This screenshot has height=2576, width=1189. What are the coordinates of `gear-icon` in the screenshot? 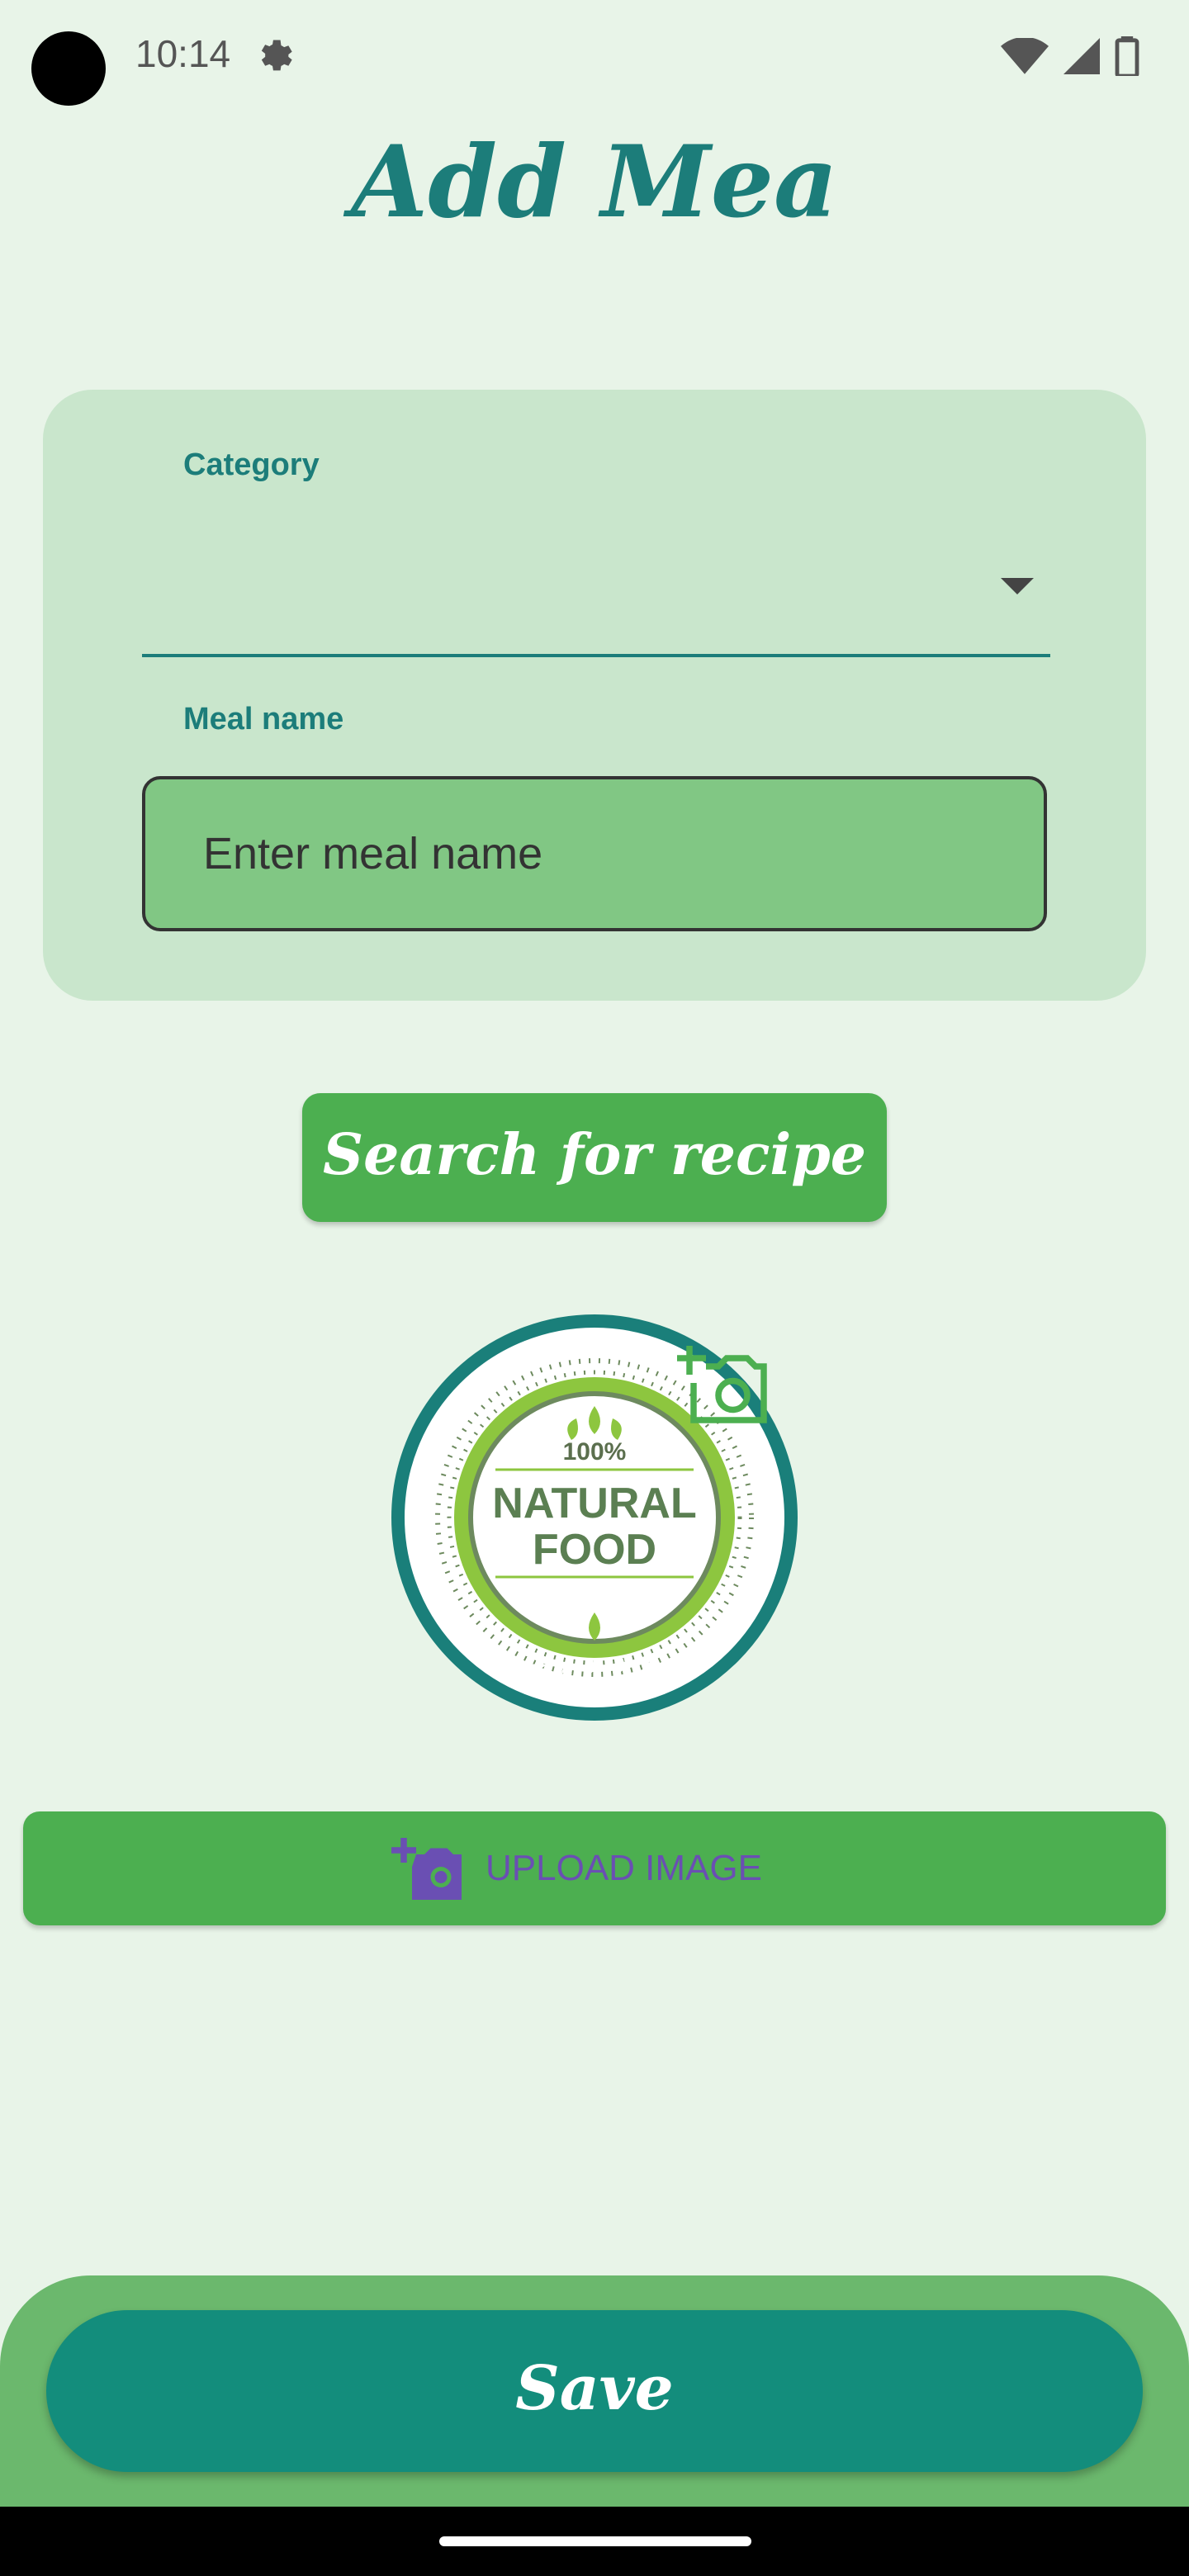 It's located at (276, 55).